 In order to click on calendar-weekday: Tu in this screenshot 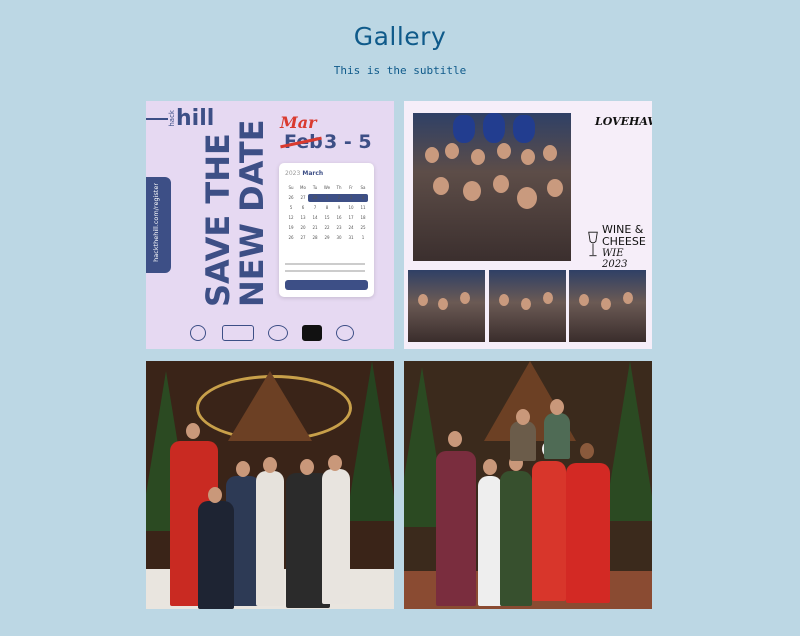, I will do `click(315, 187)`.